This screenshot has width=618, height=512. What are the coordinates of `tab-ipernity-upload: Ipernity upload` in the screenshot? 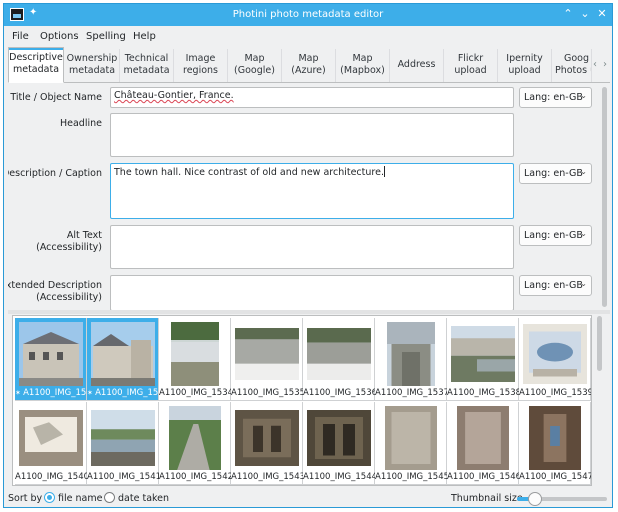 It's located at (525, 65).